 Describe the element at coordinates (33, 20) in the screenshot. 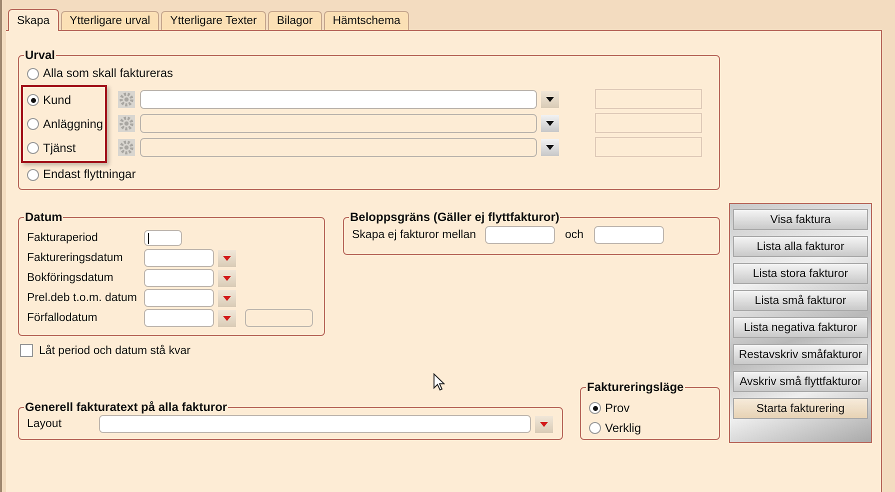

I see `tab: Skapa` at that location.